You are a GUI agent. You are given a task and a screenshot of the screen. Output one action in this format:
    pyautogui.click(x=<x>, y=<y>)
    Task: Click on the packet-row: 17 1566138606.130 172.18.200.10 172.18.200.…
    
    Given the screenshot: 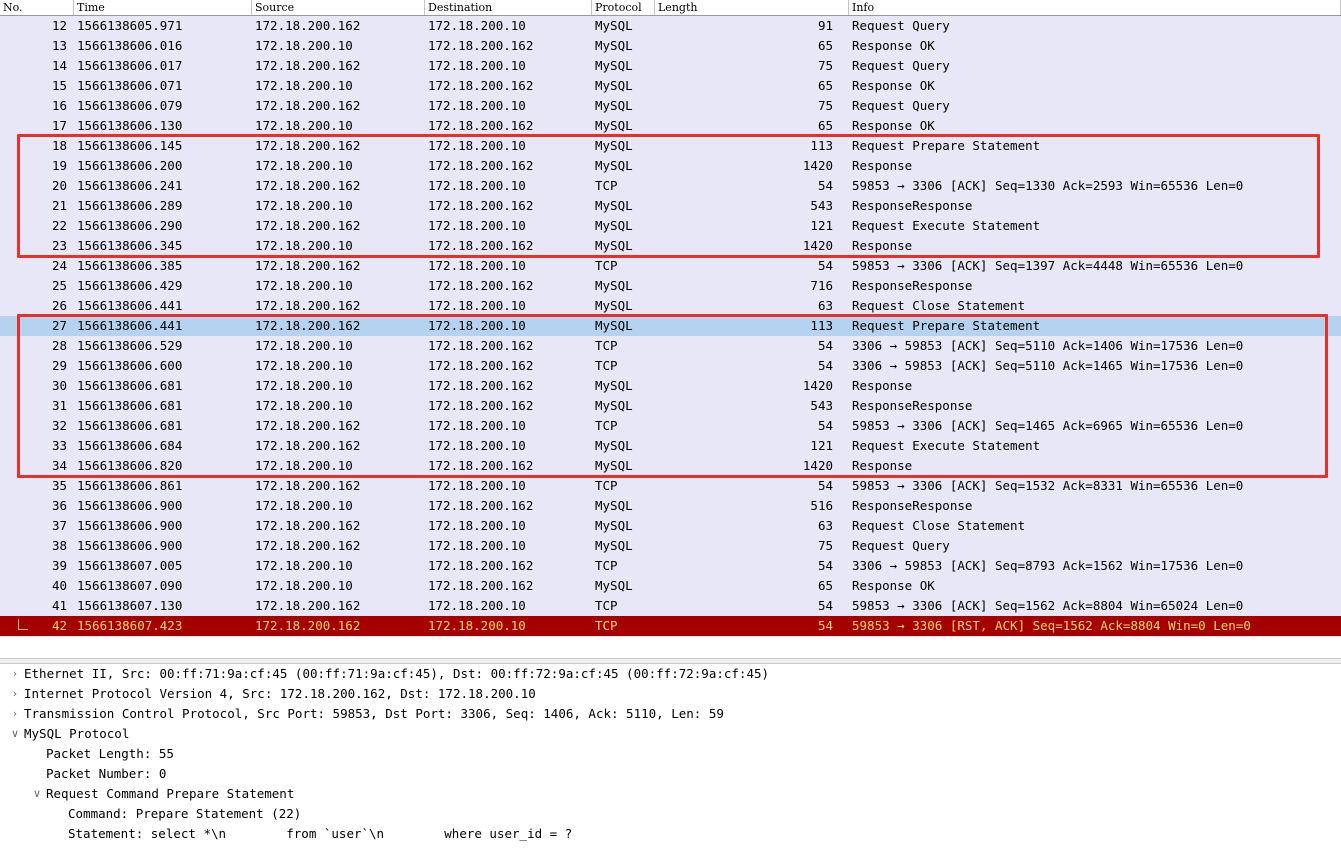 What is the action you would take?
    pyautogui.click(x=670, y=126)
    